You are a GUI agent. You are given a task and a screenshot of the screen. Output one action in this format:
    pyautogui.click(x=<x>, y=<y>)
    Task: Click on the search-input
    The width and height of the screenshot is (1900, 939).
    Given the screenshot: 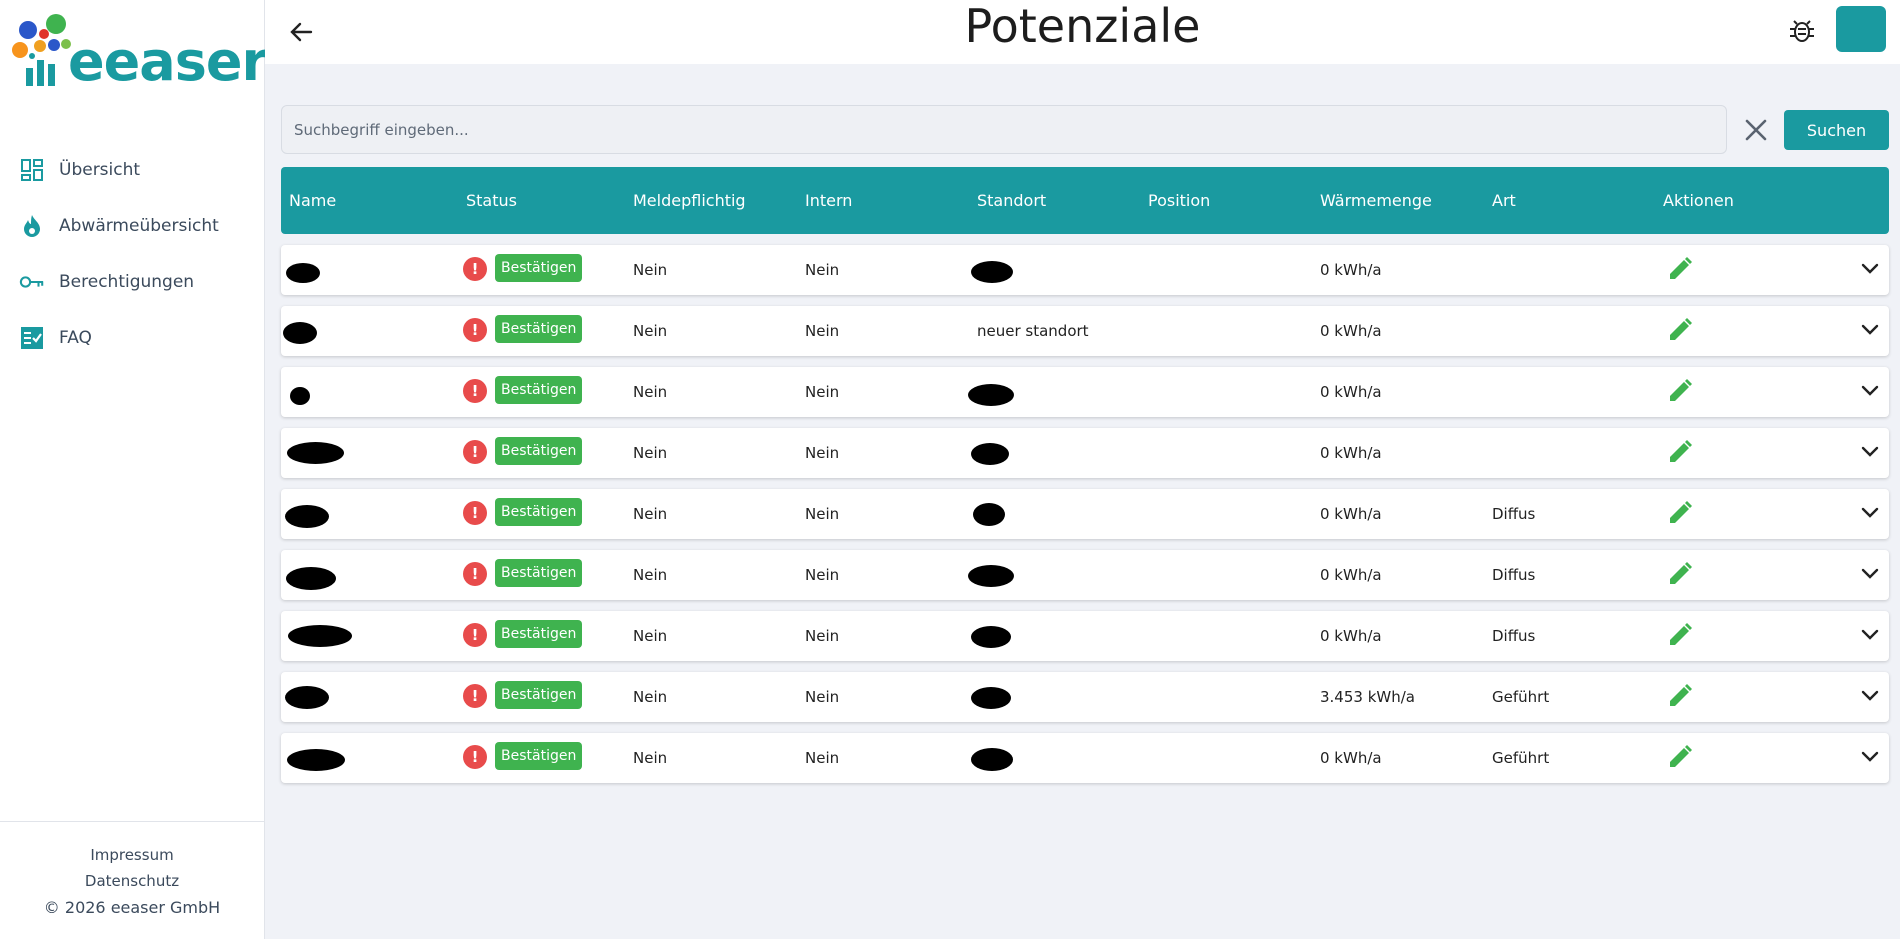 What is the action you would take?
    pyautogui.click(x=1004, y=129)
    